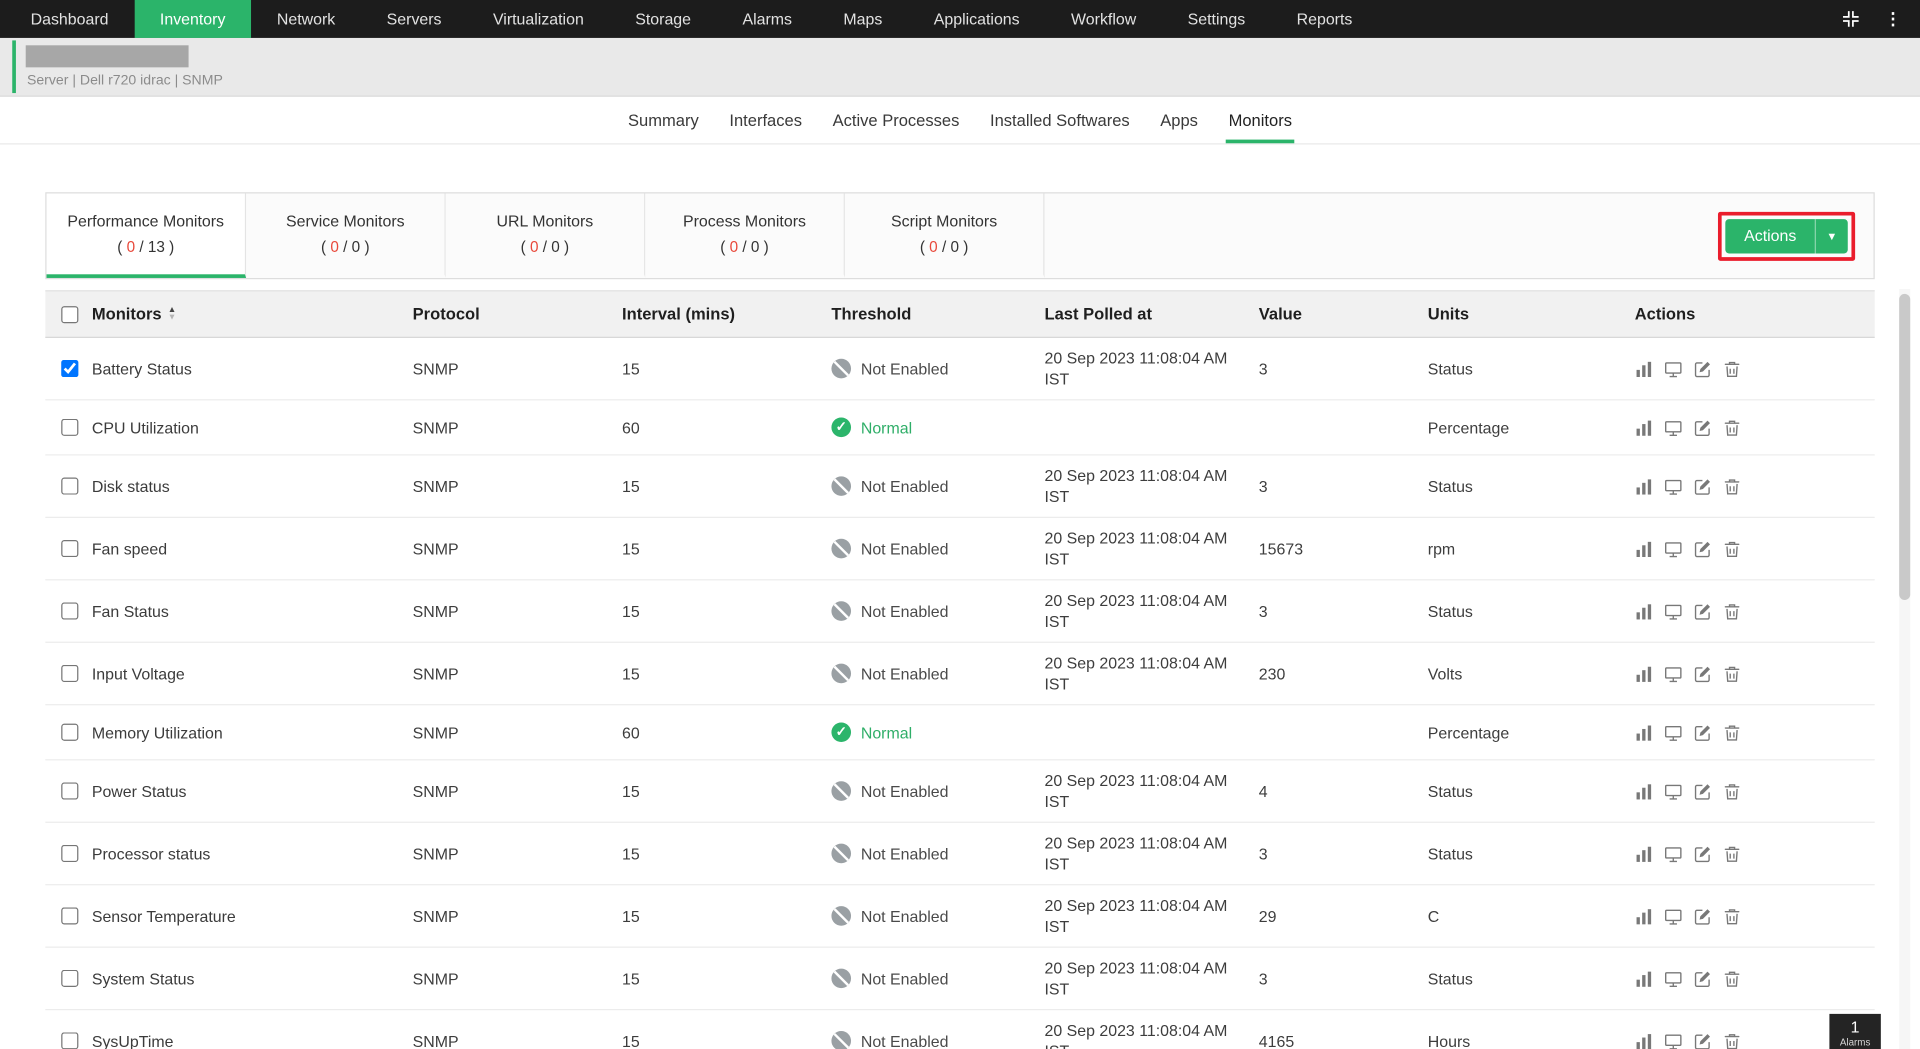  I want to click on page-tab: Active Processes, so click(896, 120).